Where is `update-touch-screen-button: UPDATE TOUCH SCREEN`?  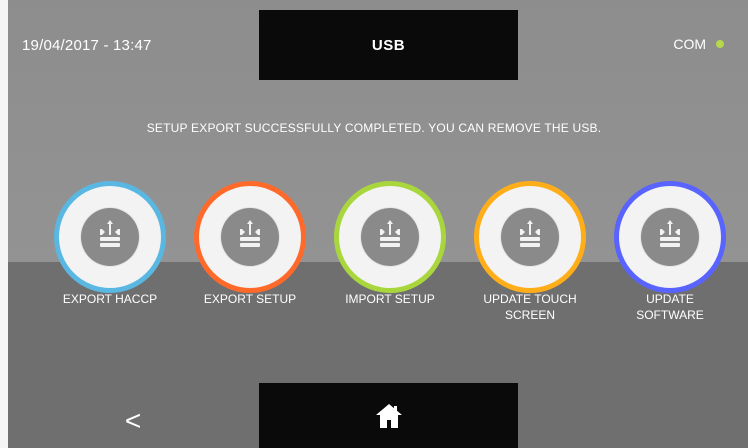 update-touch-screen-button: UPDATE TOUCH SCREEN is located at coordinates (530, 256).